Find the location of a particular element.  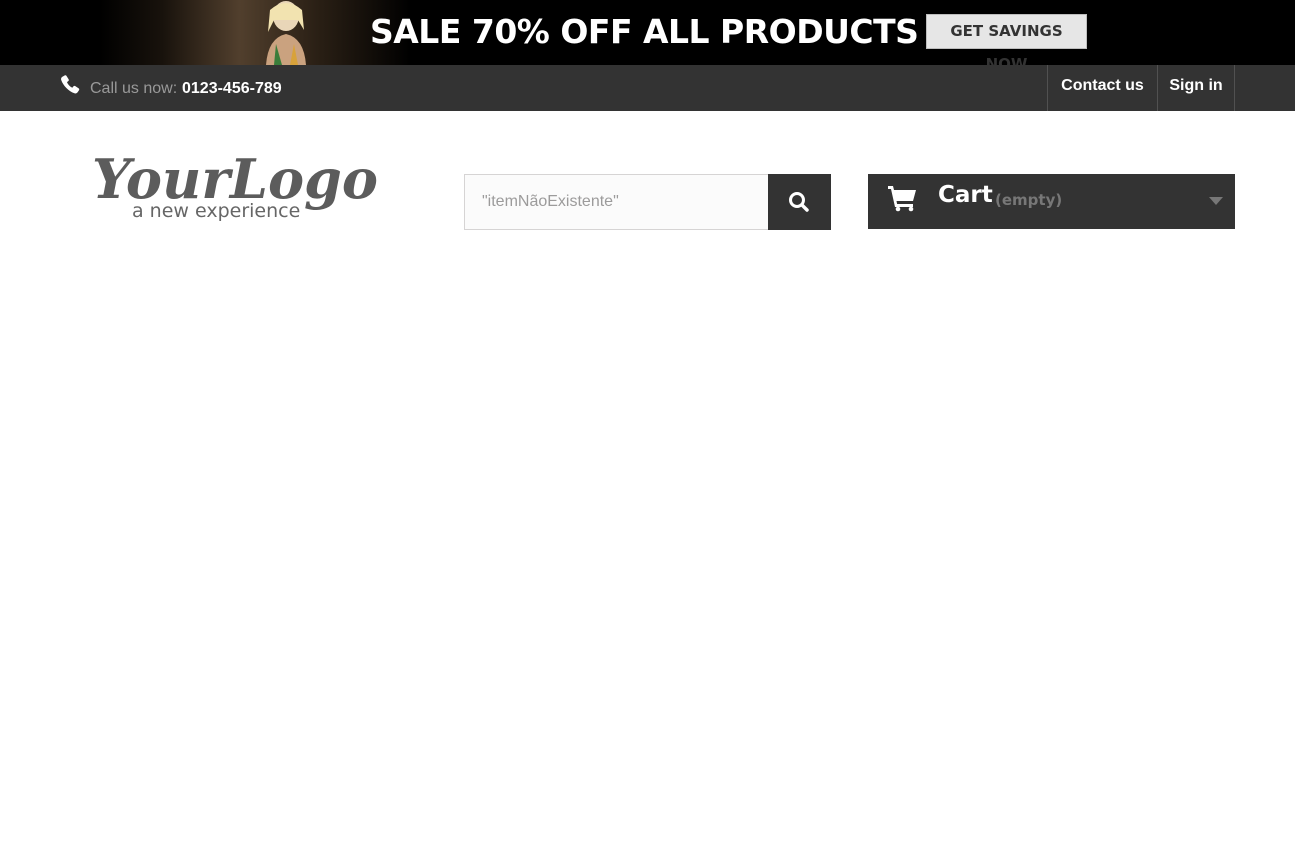

contact-us-link: Contact us is located at coordinates (1102, 88).